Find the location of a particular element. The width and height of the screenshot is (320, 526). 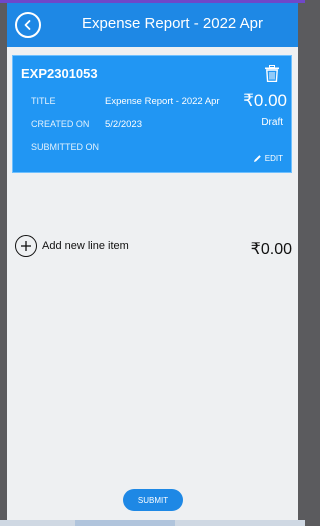

plus-circle-icon is located at coordinates (26, 246).